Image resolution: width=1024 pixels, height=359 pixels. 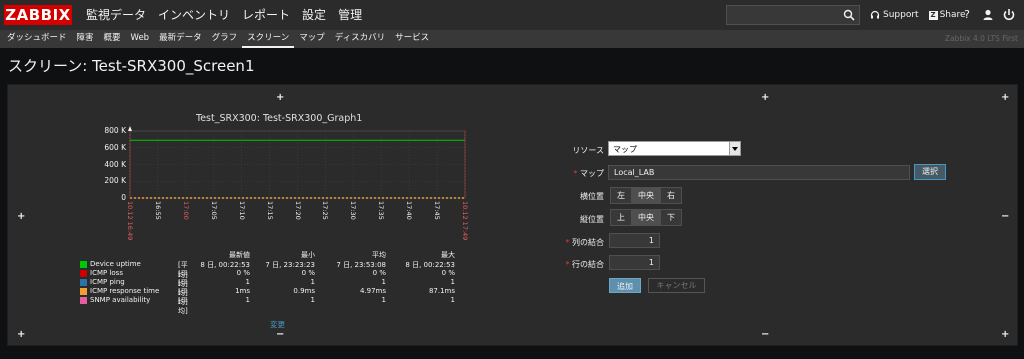 What do you see at coordinates (297, 210) in the screenshot?
I see `x-tick-label: 17:20` at bounding box center [297, 210].